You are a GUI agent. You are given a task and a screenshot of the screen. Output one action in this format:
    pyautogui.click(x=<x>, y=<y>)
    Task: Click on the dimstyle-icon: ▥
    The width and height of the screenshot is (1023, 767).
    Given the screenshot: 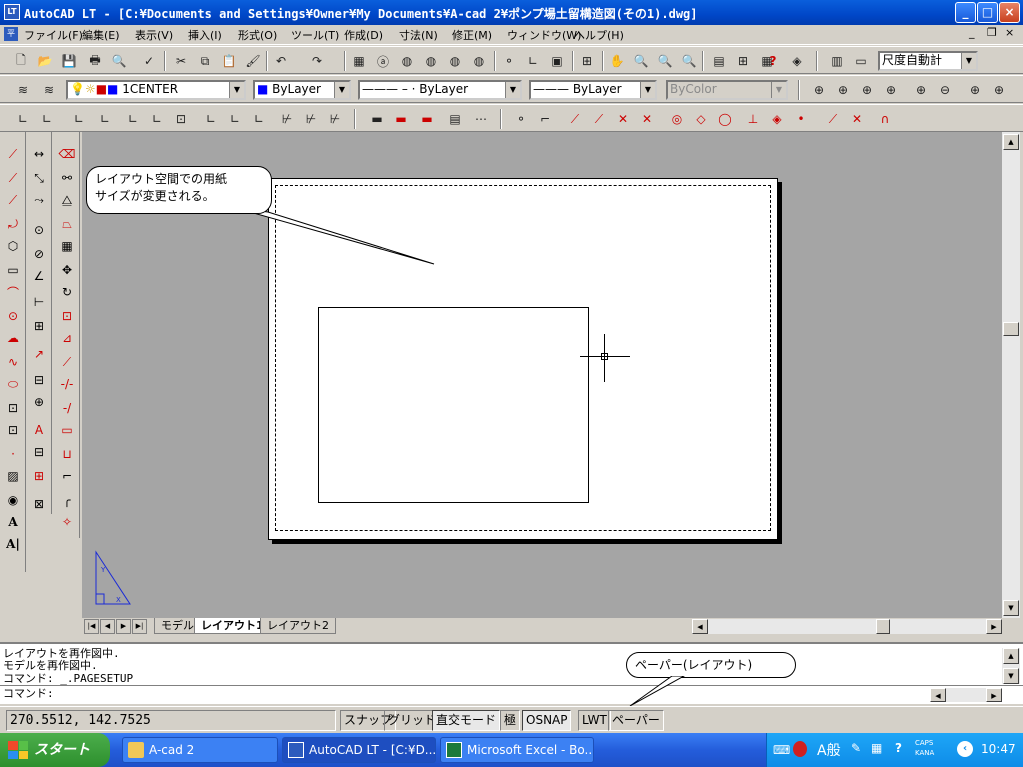 What is the action you would take?
    pyautogui.click(x=837, y=61)
    